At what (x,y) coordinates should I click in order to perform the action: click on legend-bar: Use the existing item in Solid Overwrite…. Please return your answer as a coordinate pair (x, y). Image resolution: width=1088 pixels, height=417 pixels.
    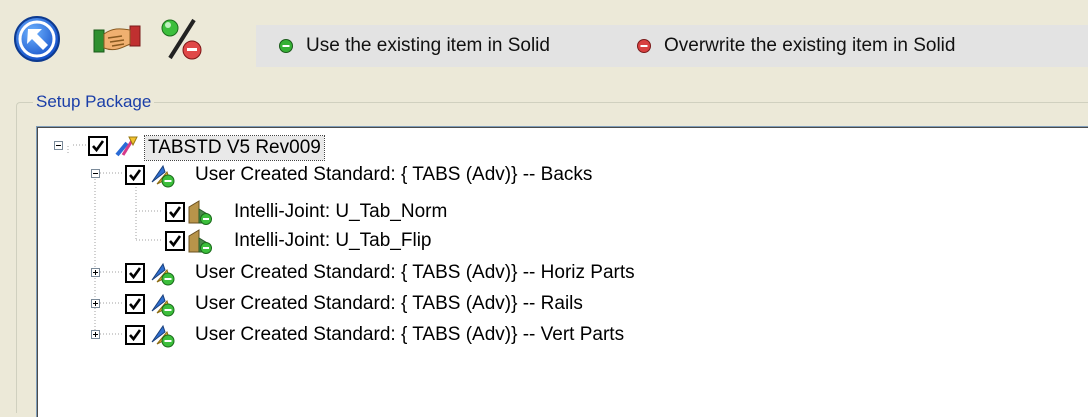
    Looking at the image, I should click on (672, 46).